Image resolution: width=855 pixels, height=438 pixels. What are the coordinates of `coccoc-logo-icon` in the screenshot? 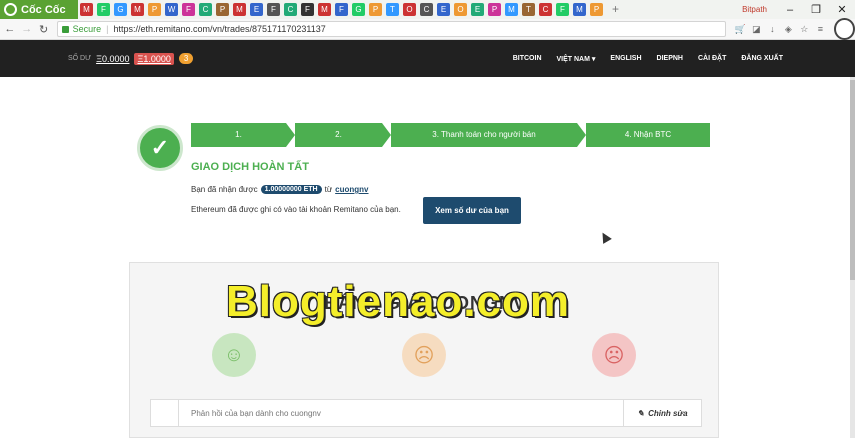 It's located at (10, 9).